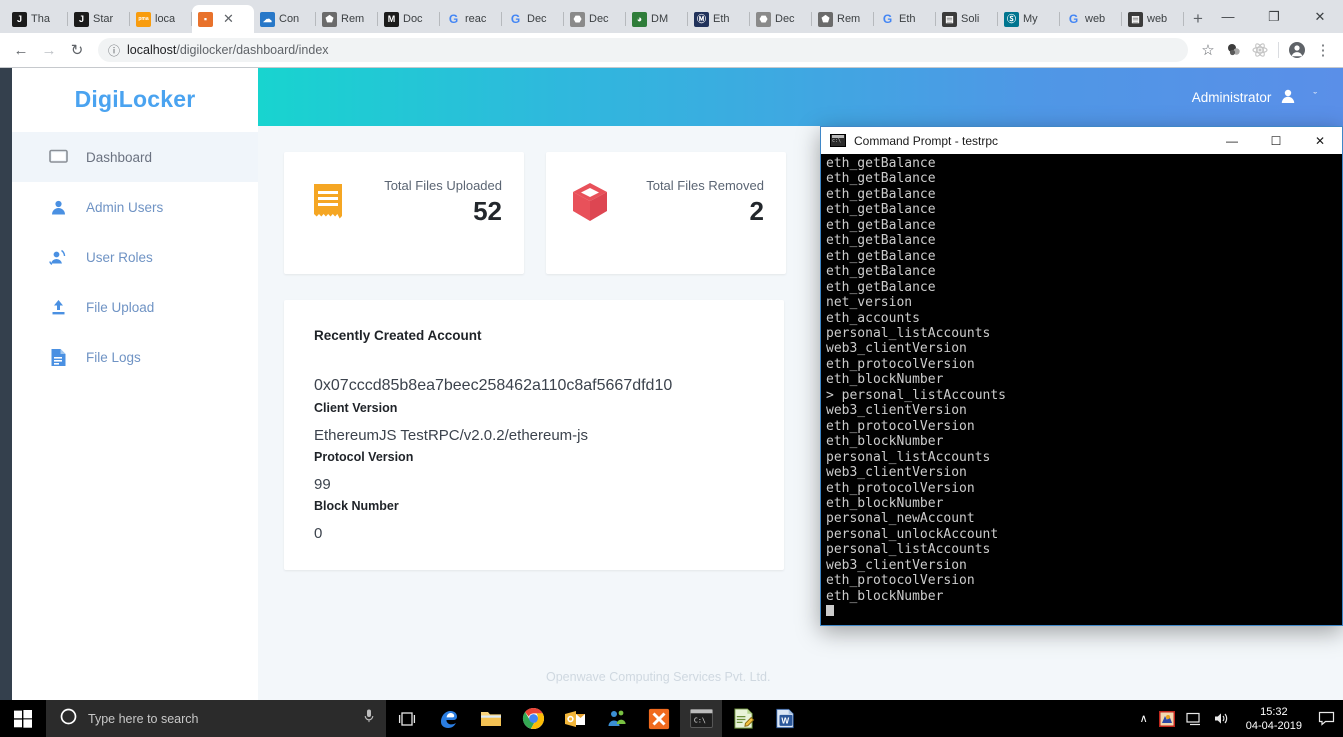 The width and height of the screenshot is (1343, 737). What do you see at coordinates (487, 210) in the screenshot?
I see `stat-card-uploaded-value: 52` at bounding box center [487, 210].